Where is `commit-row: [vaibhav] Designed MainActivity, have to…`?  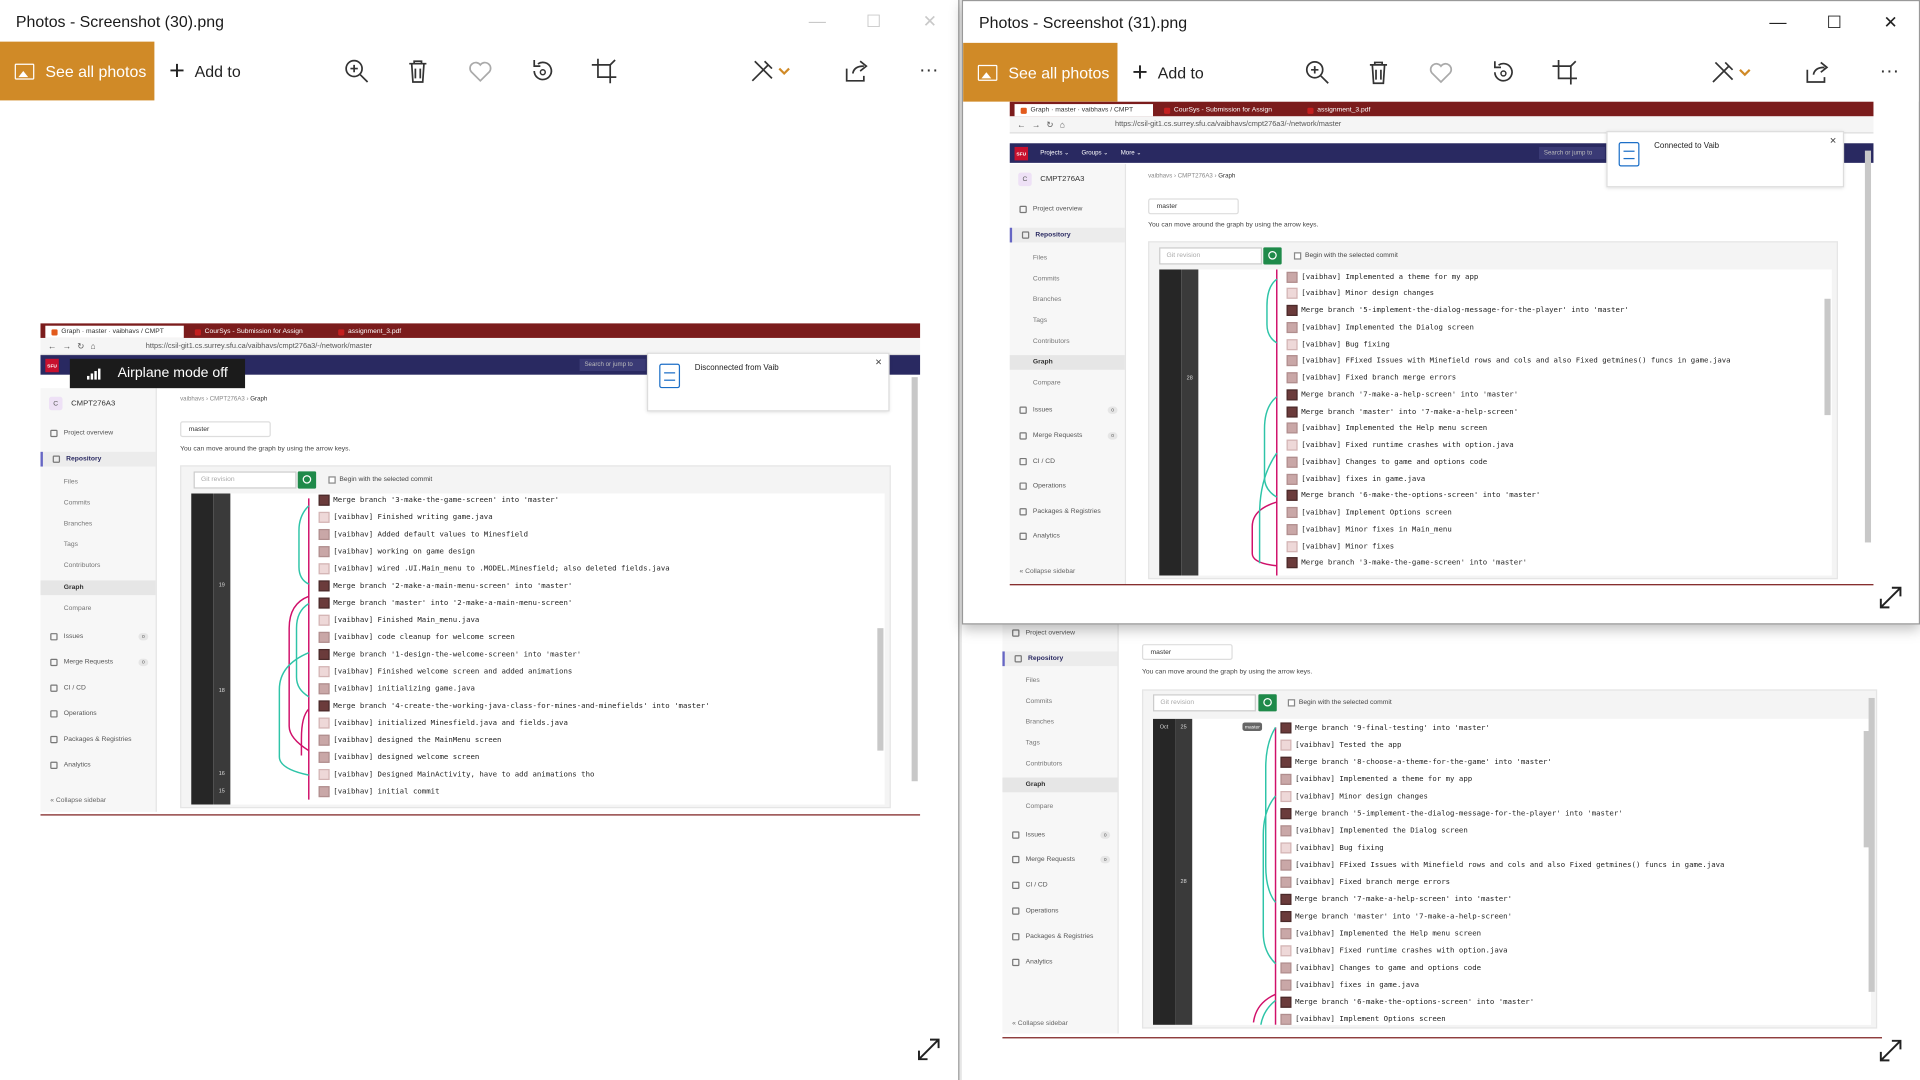
commit-row: [vaibhav] Designed MainActivity, have to… is located at coordinates (456, 773).